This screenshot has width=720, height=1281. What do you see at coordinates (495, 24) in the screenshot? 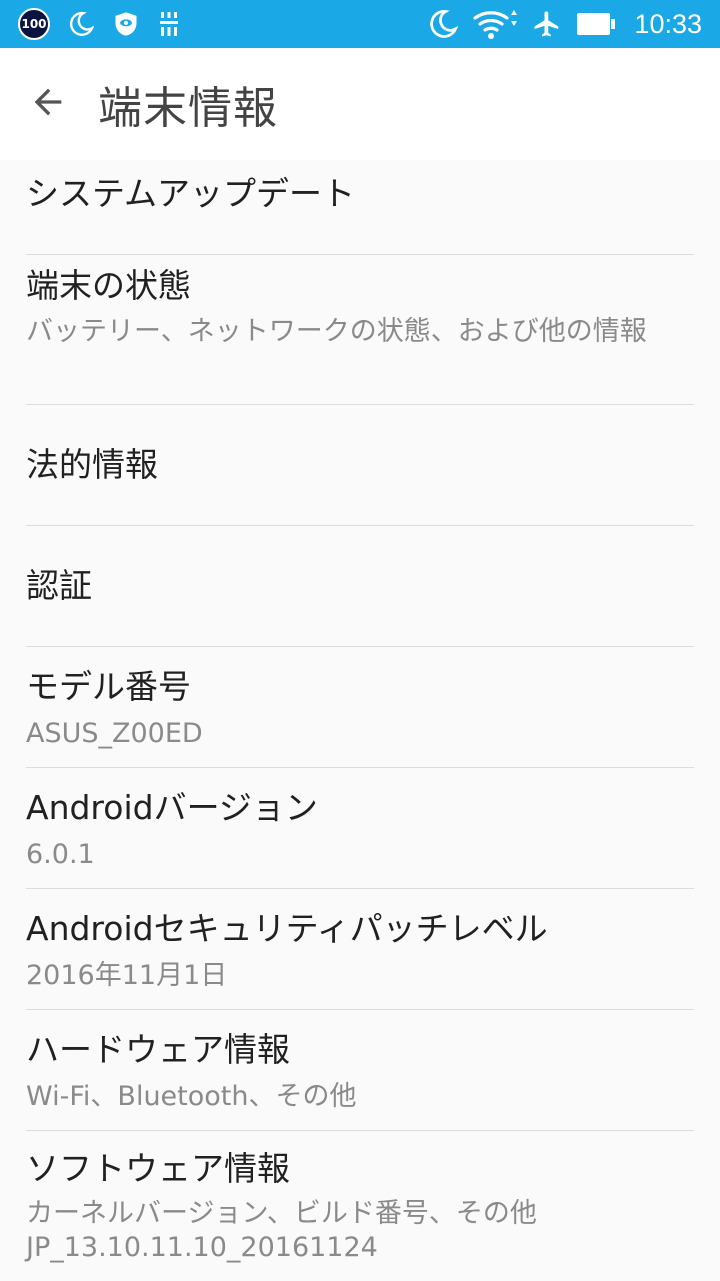
I see `wifi-icon` at bounding box center [495, 24].